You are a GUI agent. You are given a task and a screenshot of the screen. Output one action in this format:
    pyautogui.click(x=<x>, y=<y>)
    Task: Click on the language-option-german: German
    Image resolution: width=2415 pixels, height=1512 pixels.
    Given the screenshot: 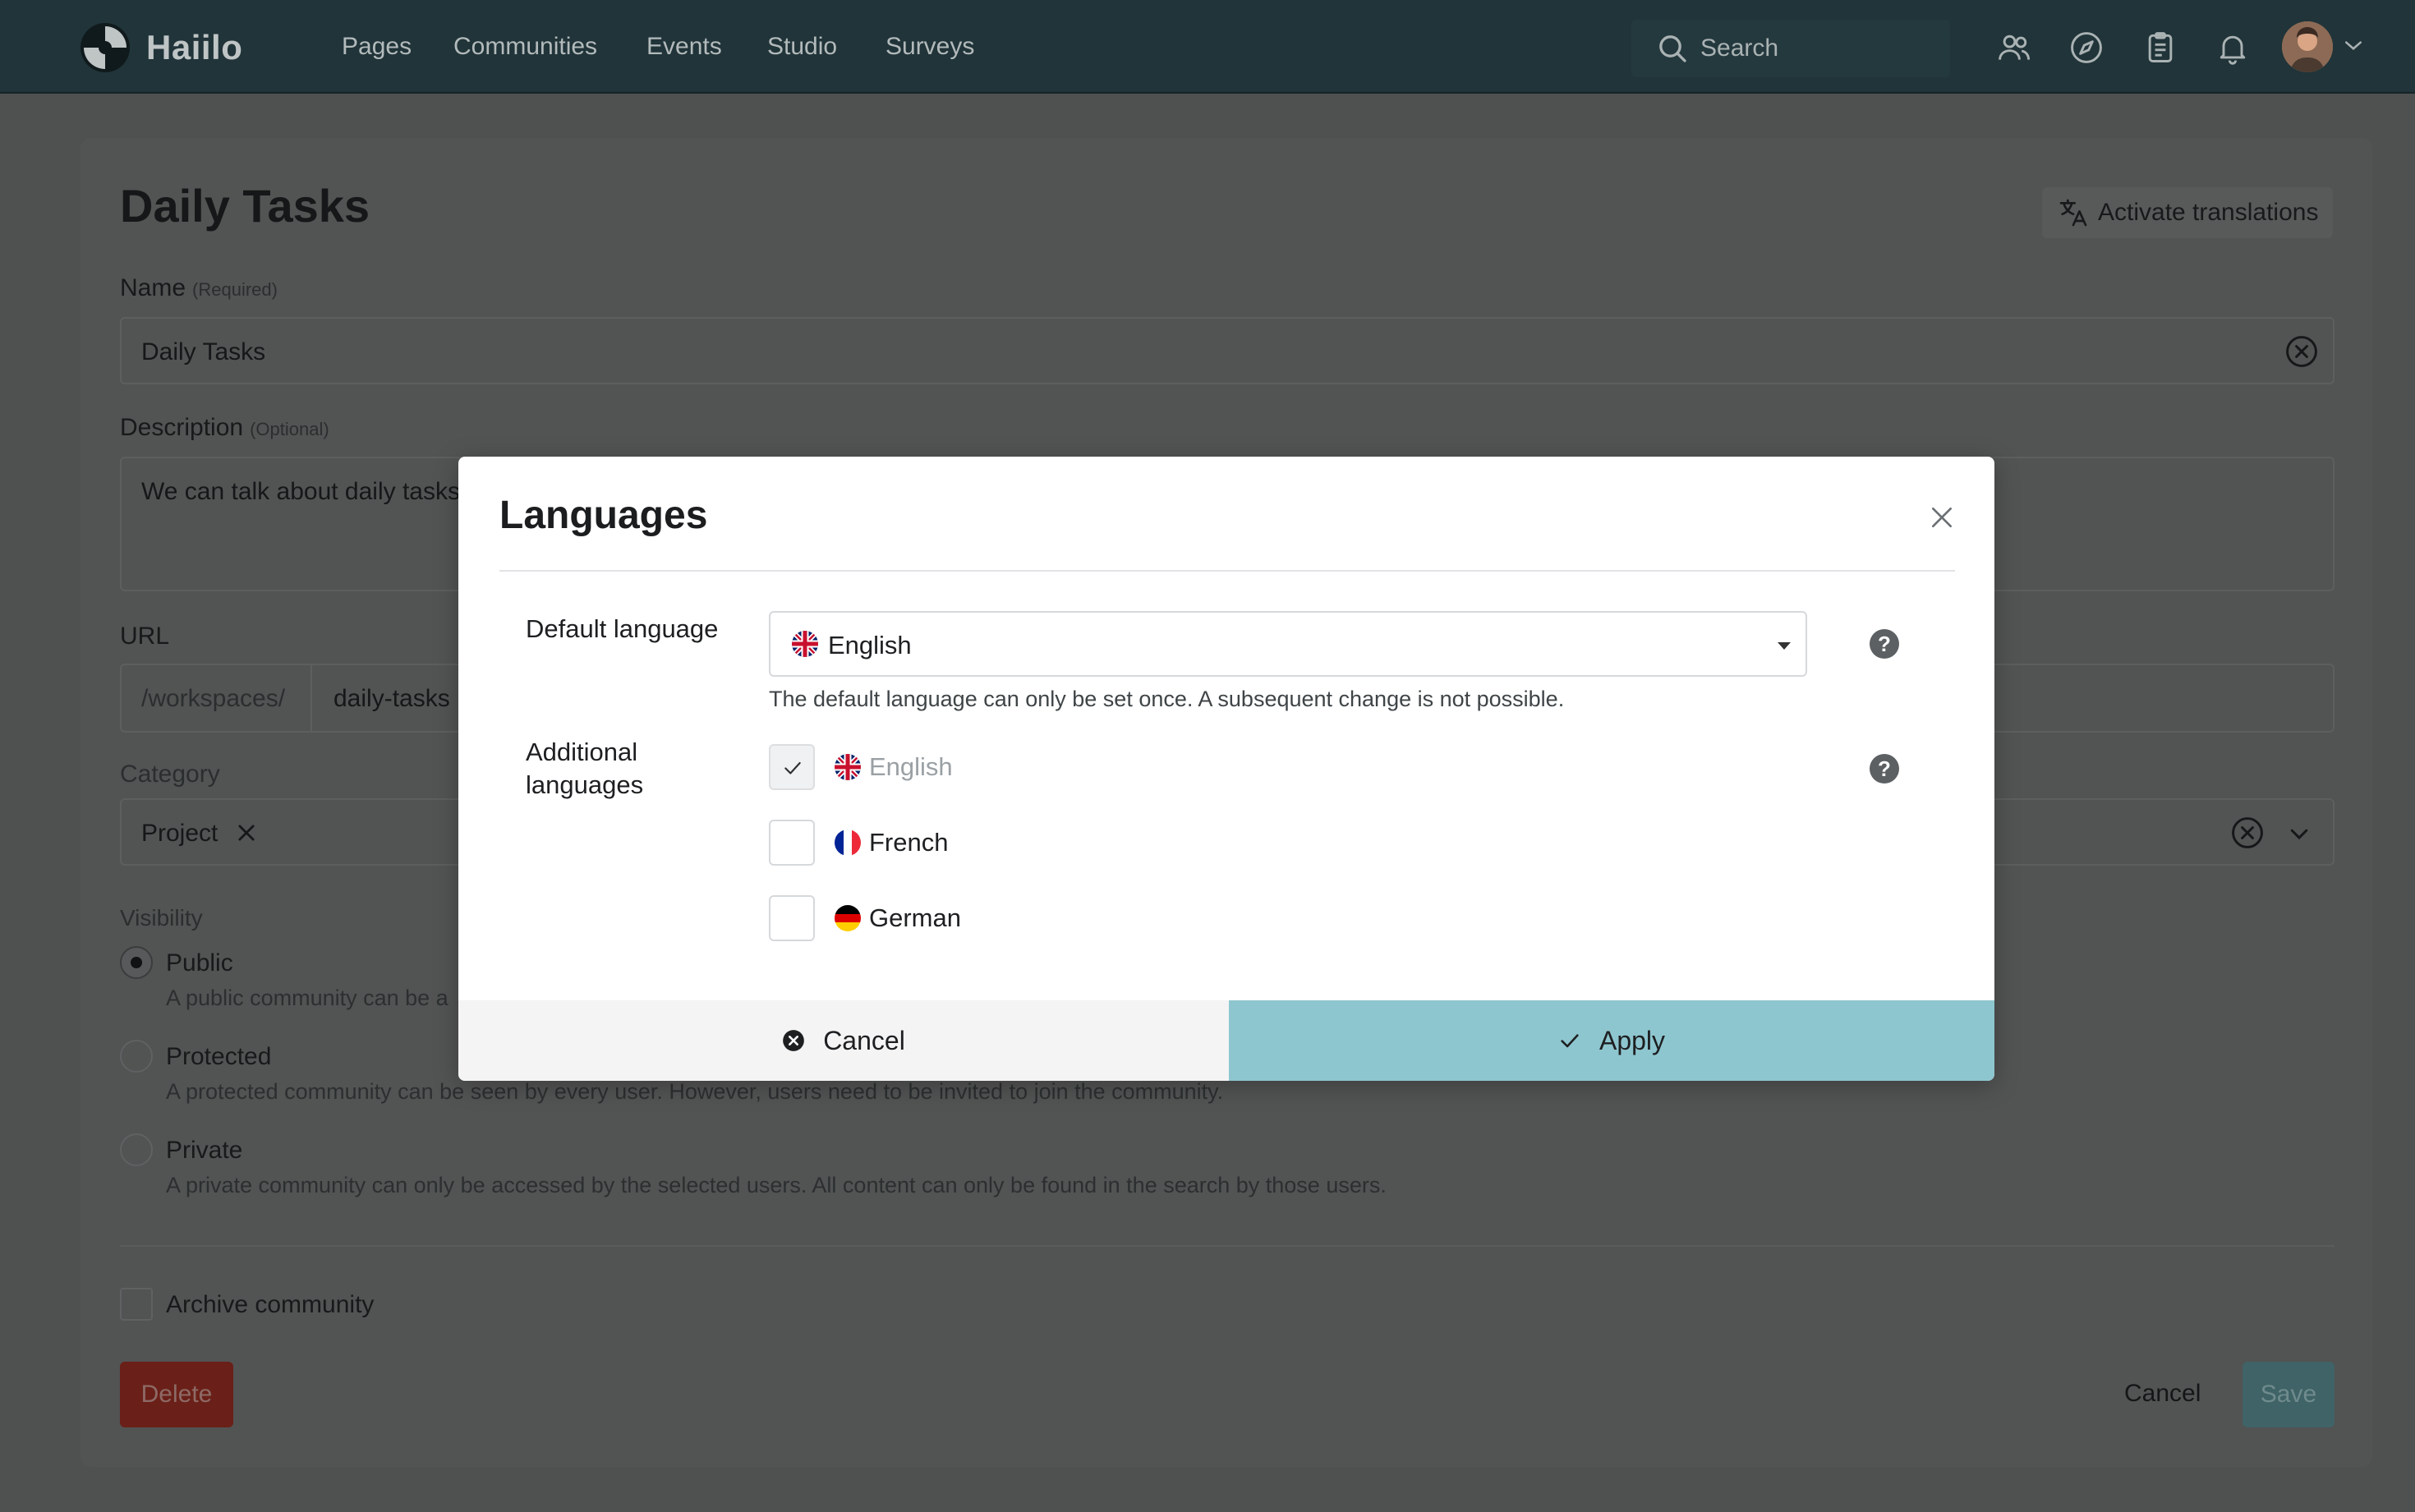 What is the action you would take?
    pyautogui.click(x=915, y=917)
    